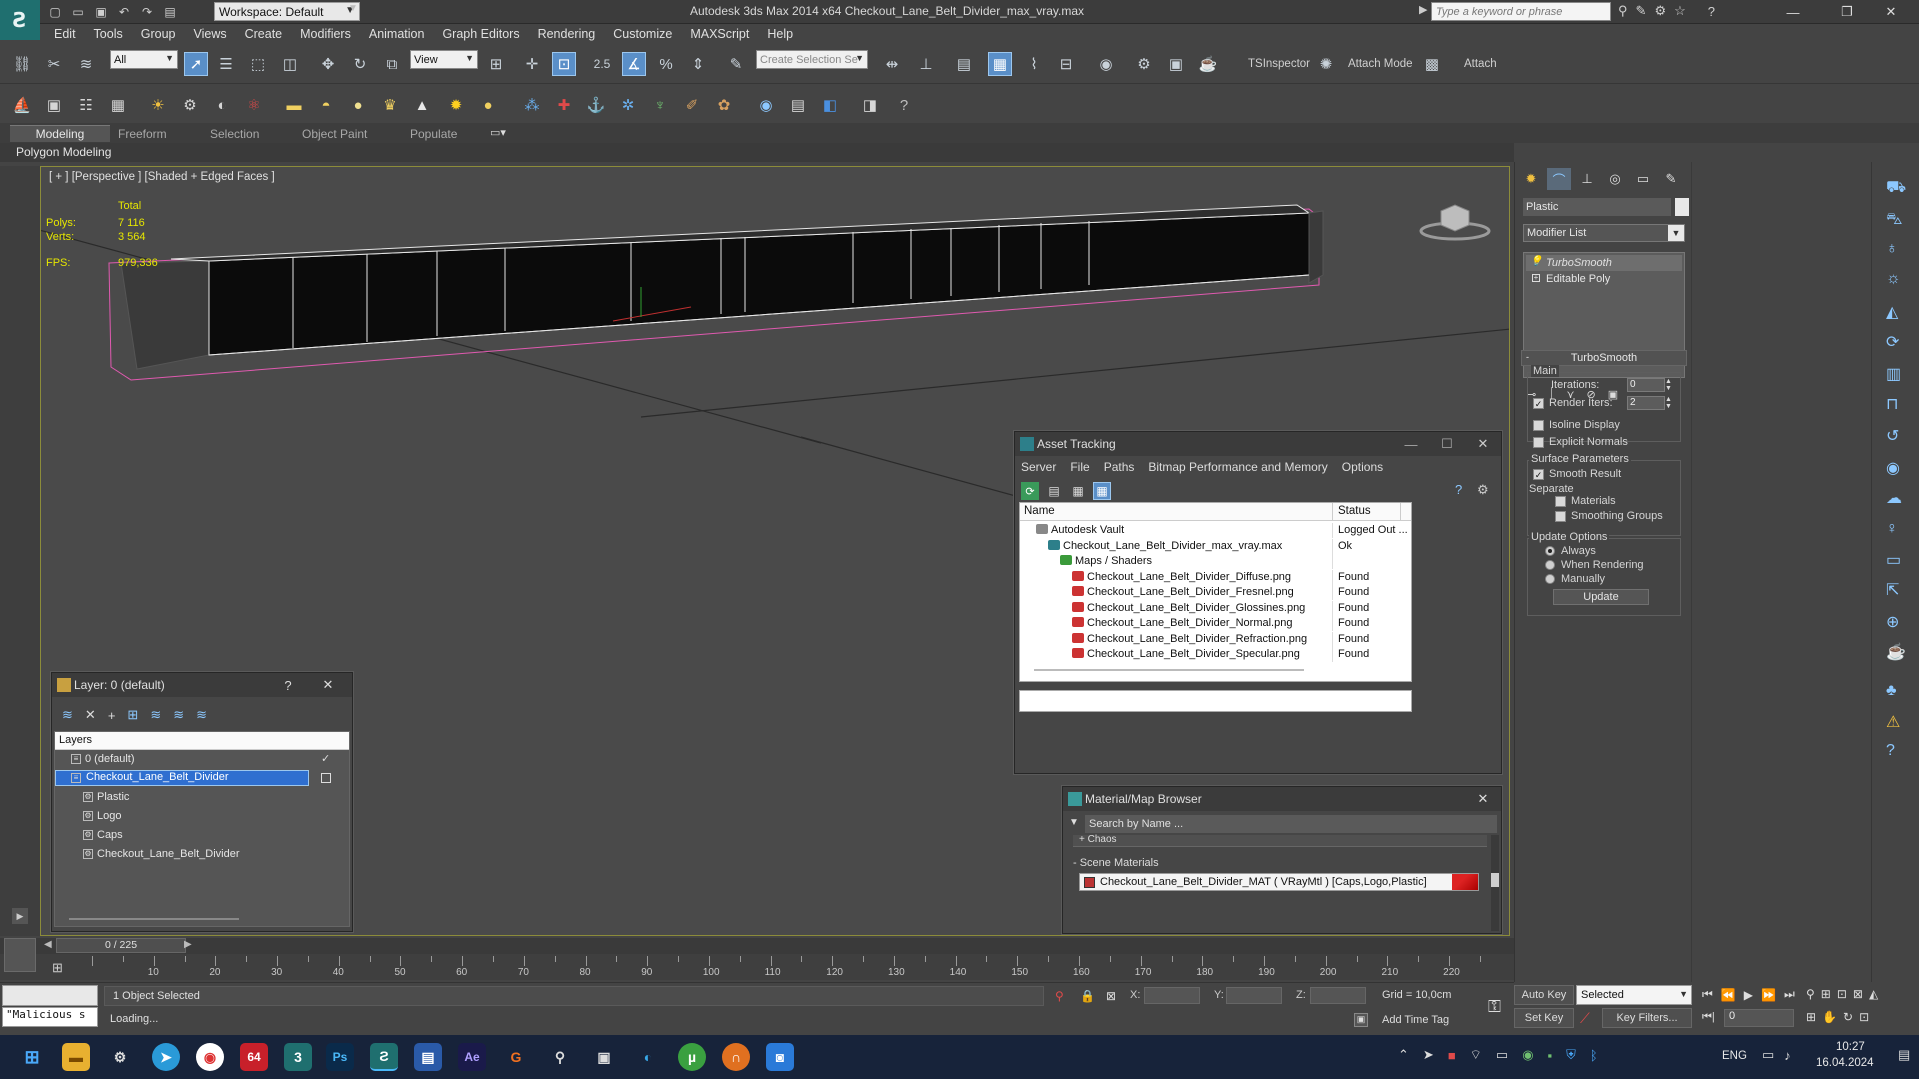 This screenshot has width=1919, height=1079. I want to click on camera-icon: ⛟, so click(1896, 188).